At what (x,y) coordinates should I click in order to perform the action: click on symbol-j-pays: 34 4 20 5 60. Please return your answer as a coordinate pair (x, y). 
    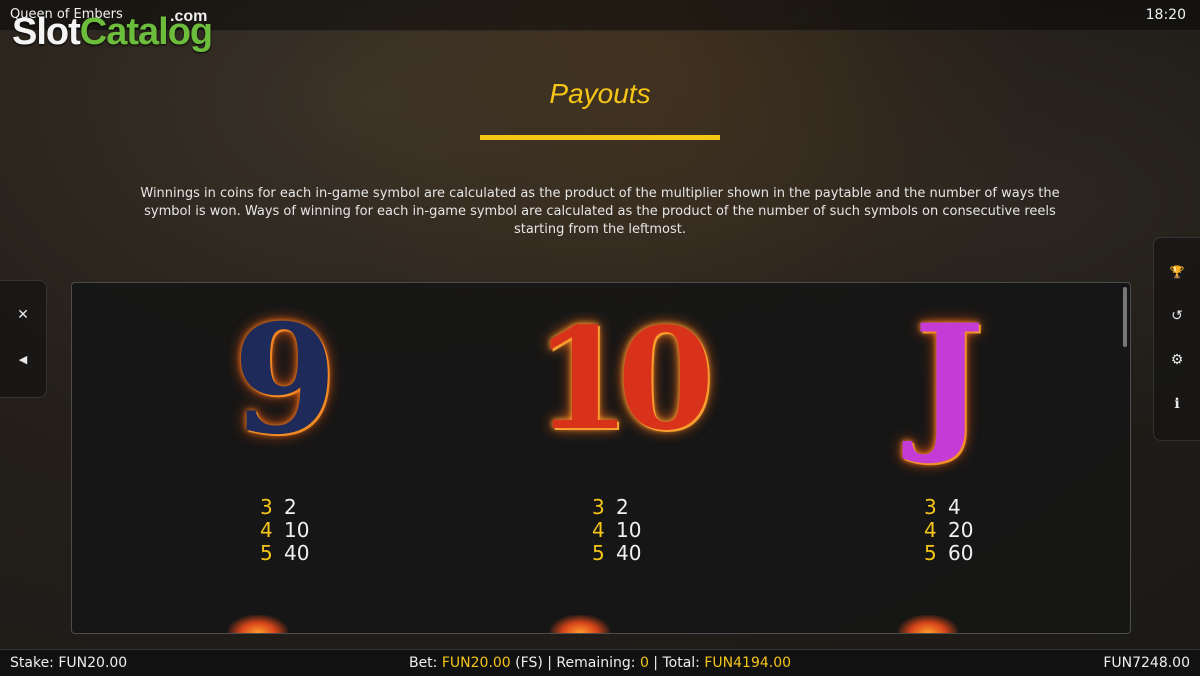
    Looking at the image, I should click on (949, 530).